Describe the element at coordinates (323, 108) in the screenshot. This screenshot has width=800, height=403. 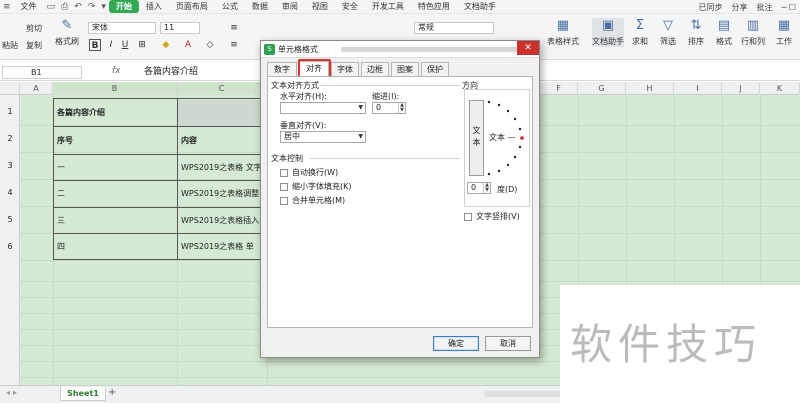
I see `horizontal-align-select: ▼` at that location.